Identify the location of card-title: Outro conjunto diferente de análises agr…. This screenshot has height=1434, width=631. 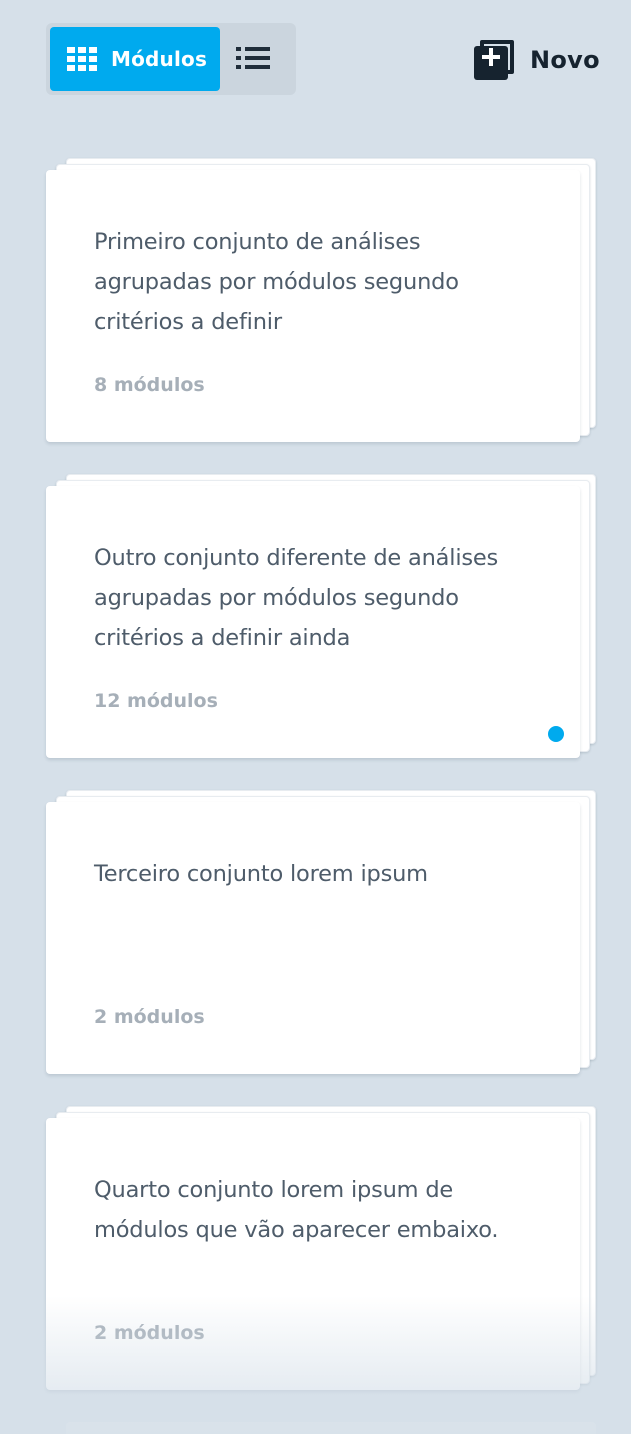
(296, 598).